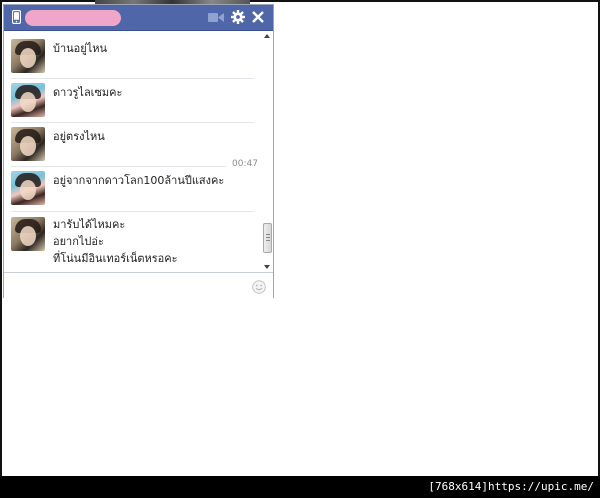 This screenshot has width=600, height=498. What do you see at coordinates (138, 285) in the screenshot?
I see `message-input` at bounding box center [138, 285].